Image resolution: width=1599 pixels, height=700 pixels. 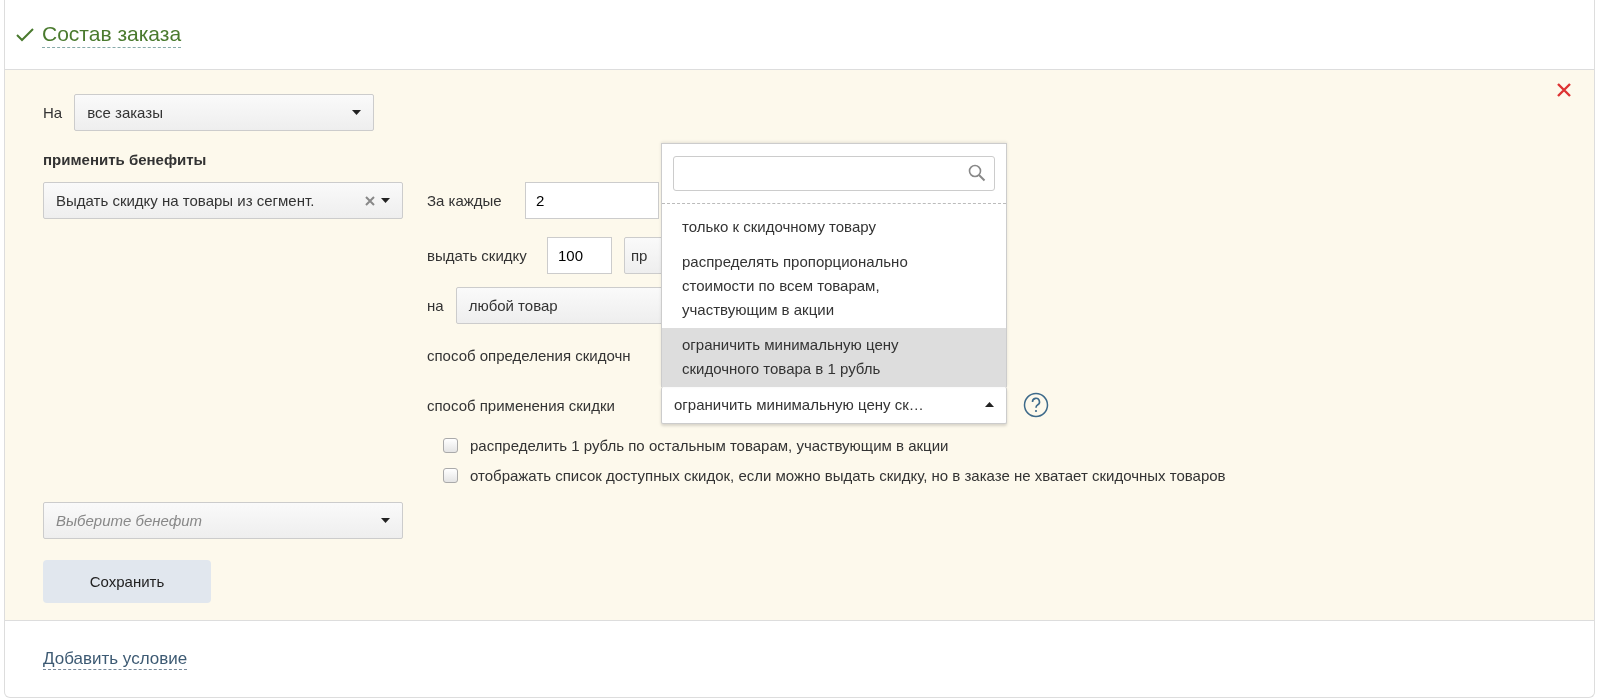 I want to click on benefits-heading: применить бенефиты, so click(x=125, y=159).